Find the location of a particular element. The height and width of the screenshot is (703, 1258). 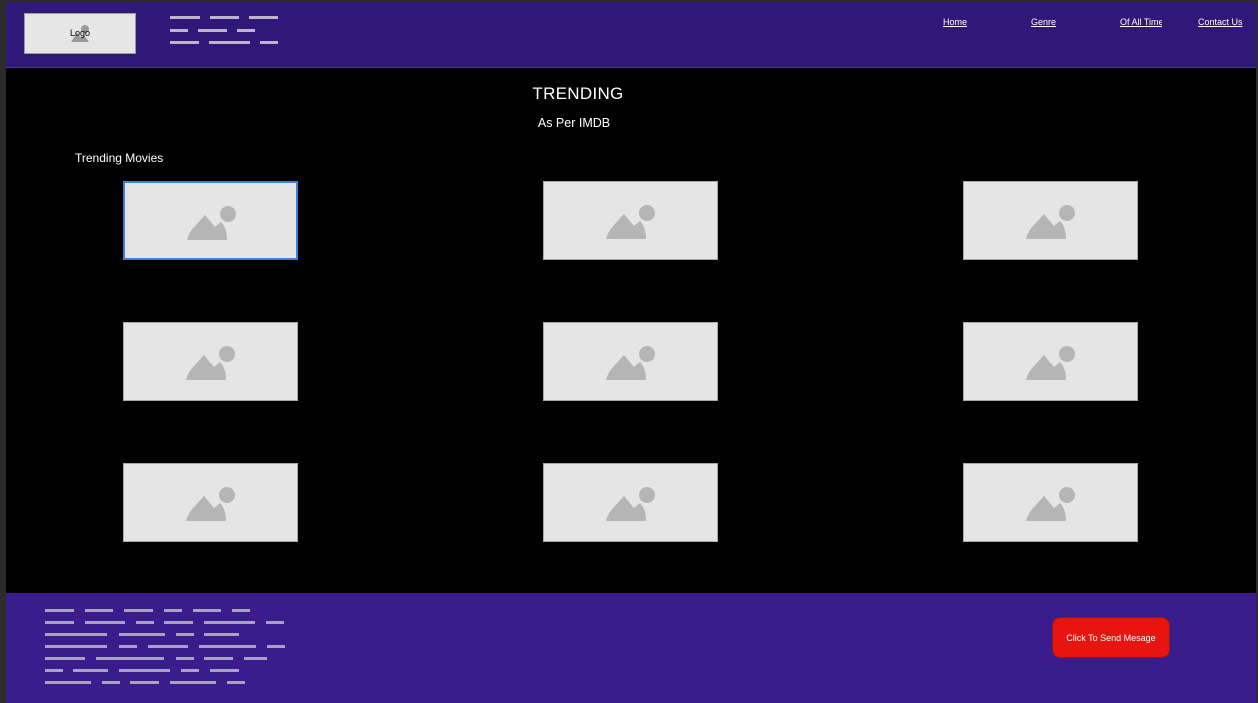

logo: Logo is located at coordinates (80, 33).